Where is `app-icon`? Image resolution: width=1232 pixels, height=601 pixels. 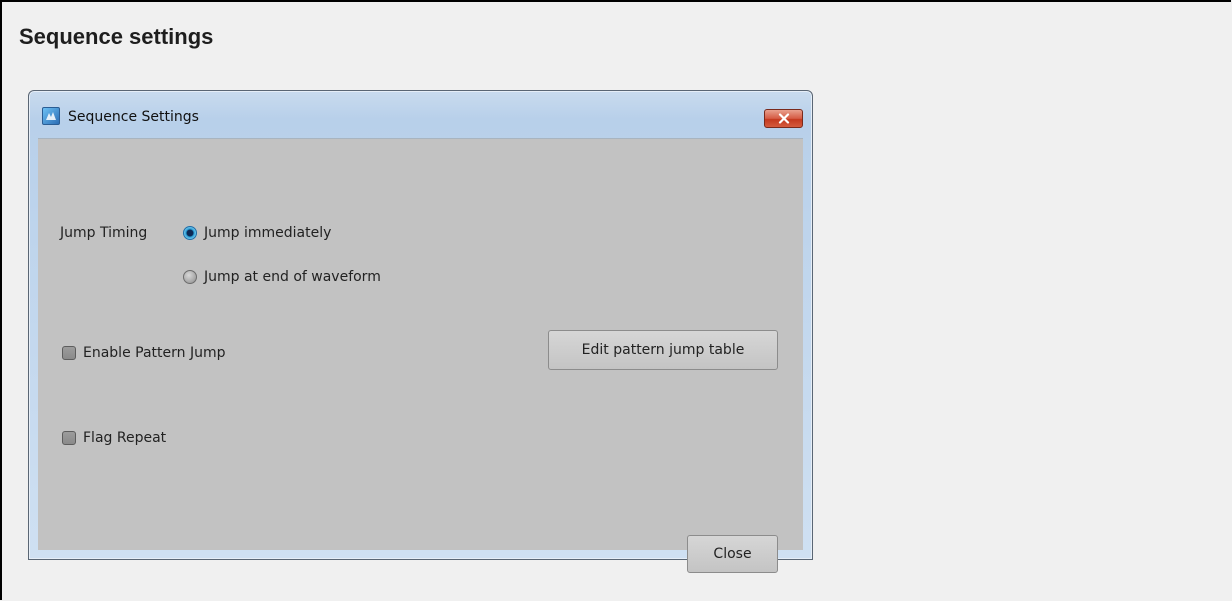
app-icon is located at coordinates (51, 116).